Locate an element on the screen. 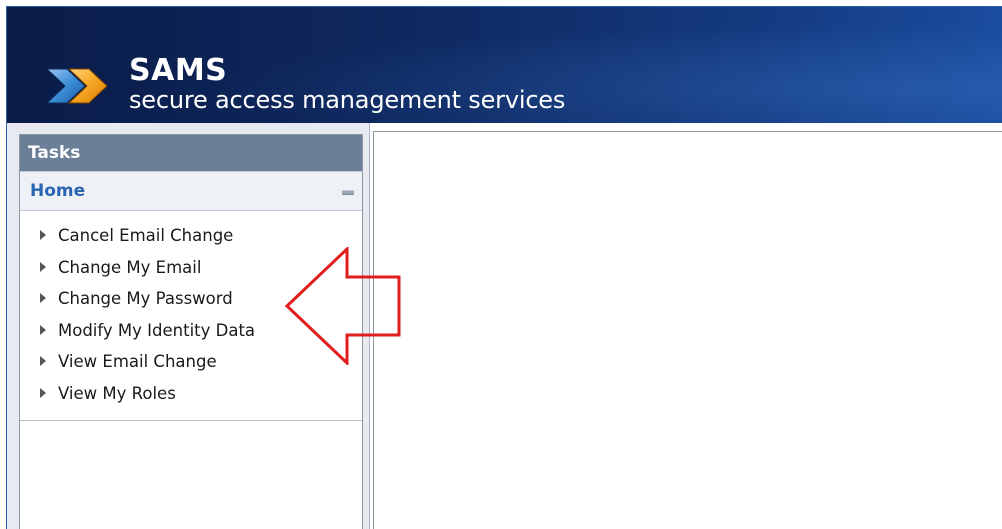 The height and width of the screenshot is (529, 1002). red-outline-arrow-icon is located at coordinates (342, 306).